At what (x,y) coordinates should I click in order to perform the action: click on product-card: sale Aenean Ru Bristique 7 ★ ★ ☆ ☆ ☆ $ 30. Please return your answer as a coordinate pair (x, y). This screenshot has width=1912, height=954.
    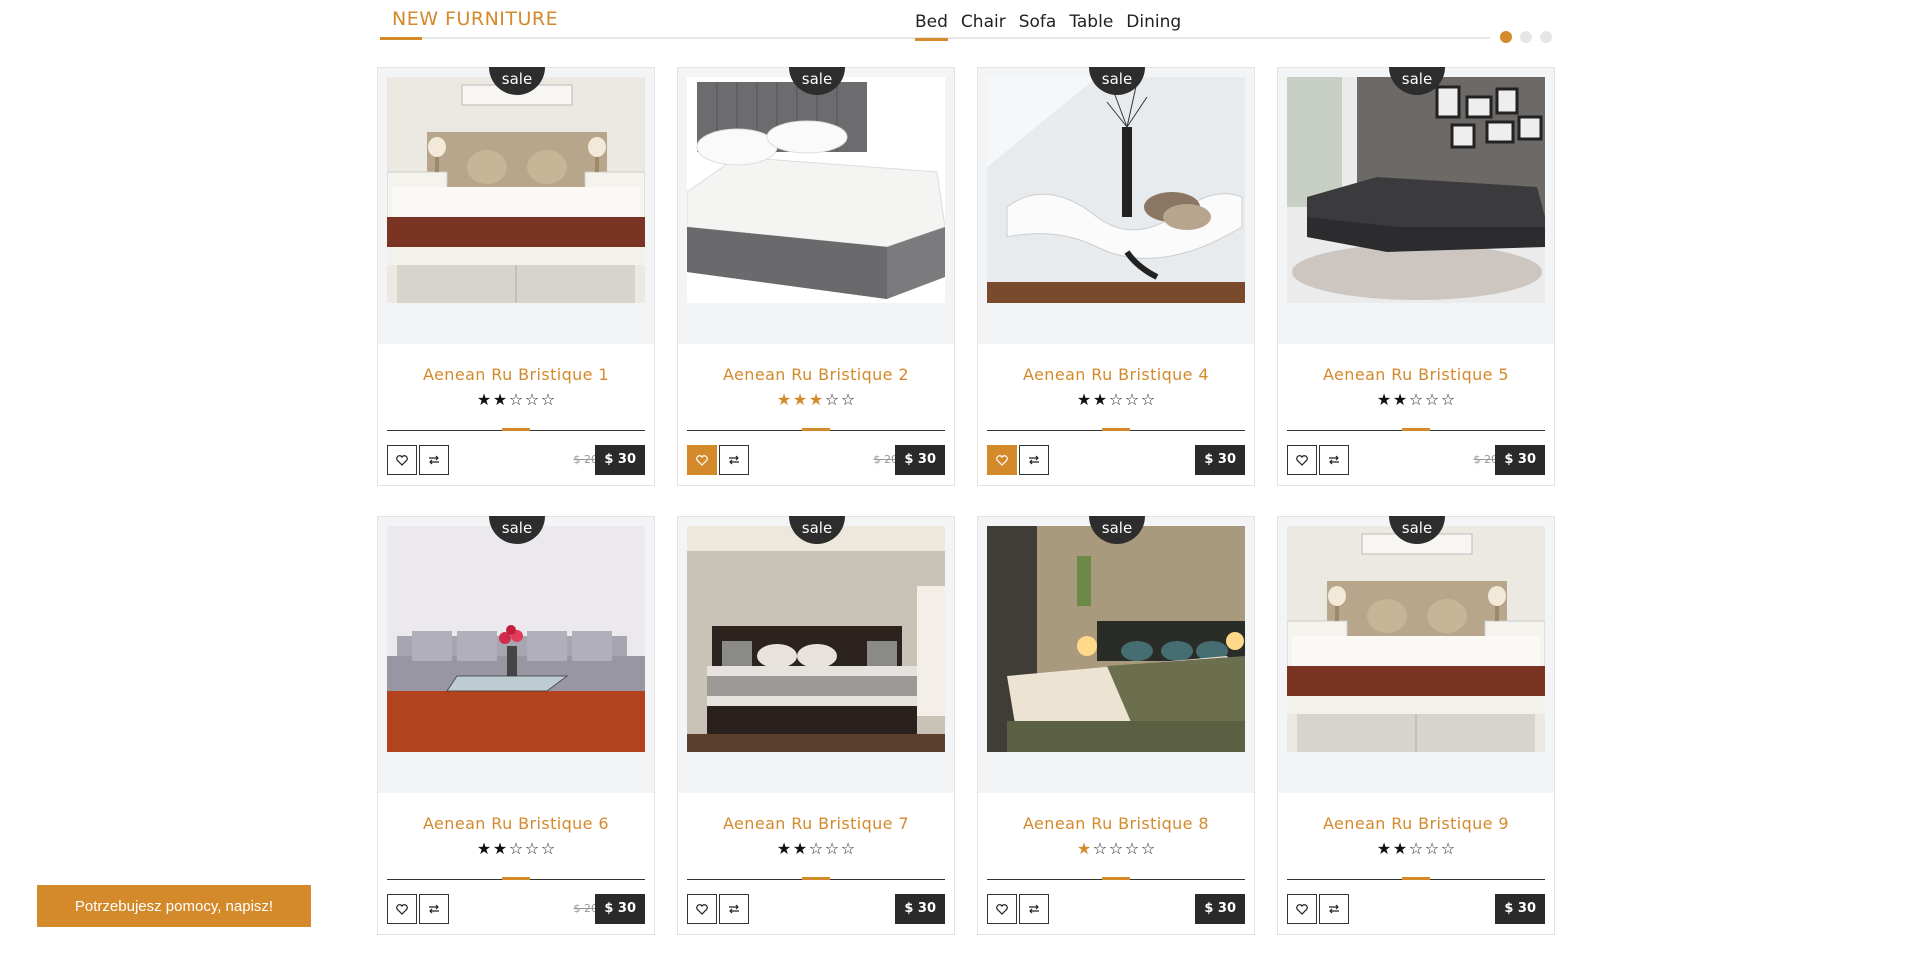
    Looking at the image, I should click on (816, 725).